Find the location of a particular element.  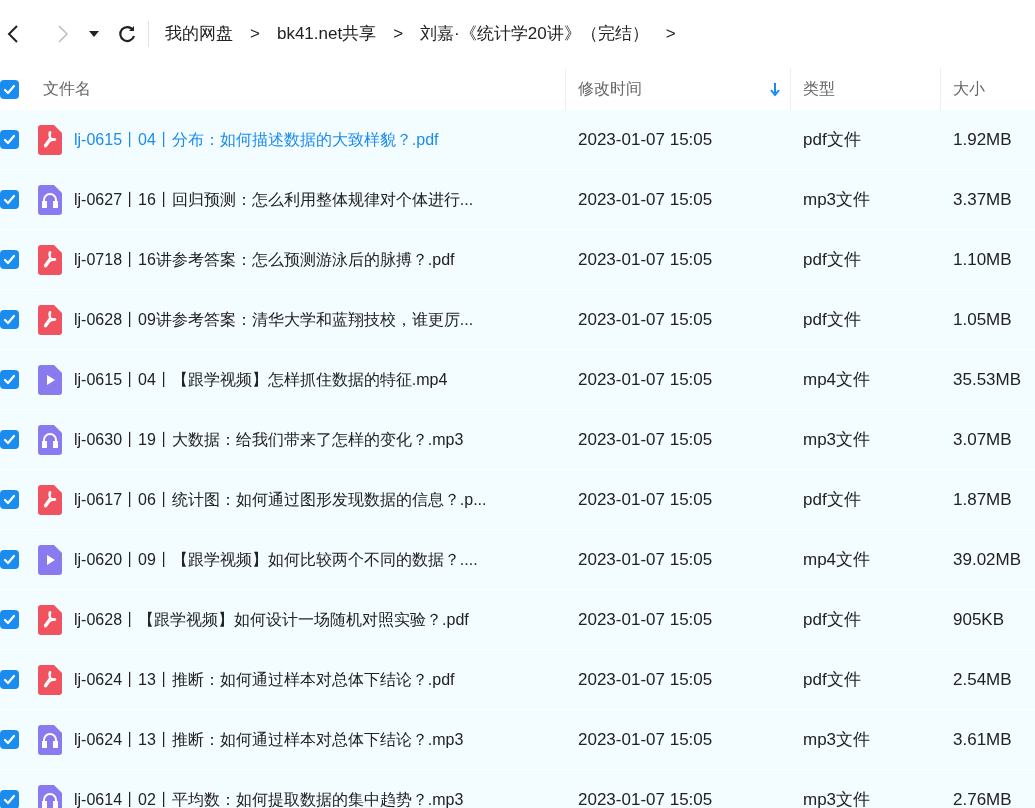

file-name: lj-0624丨13丨推断：如何通过样本对总体下结论？.pdf is located at coordinates (264, 679).